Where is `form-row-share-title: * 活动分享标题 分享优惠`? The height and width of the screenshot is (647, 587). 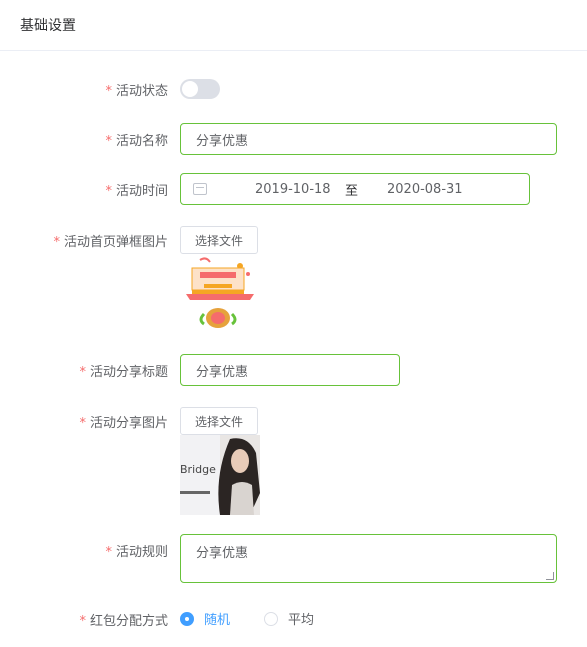
form-row-share-title: * 活动分享标题 分享优惠 is located at coordinates (293, 370).